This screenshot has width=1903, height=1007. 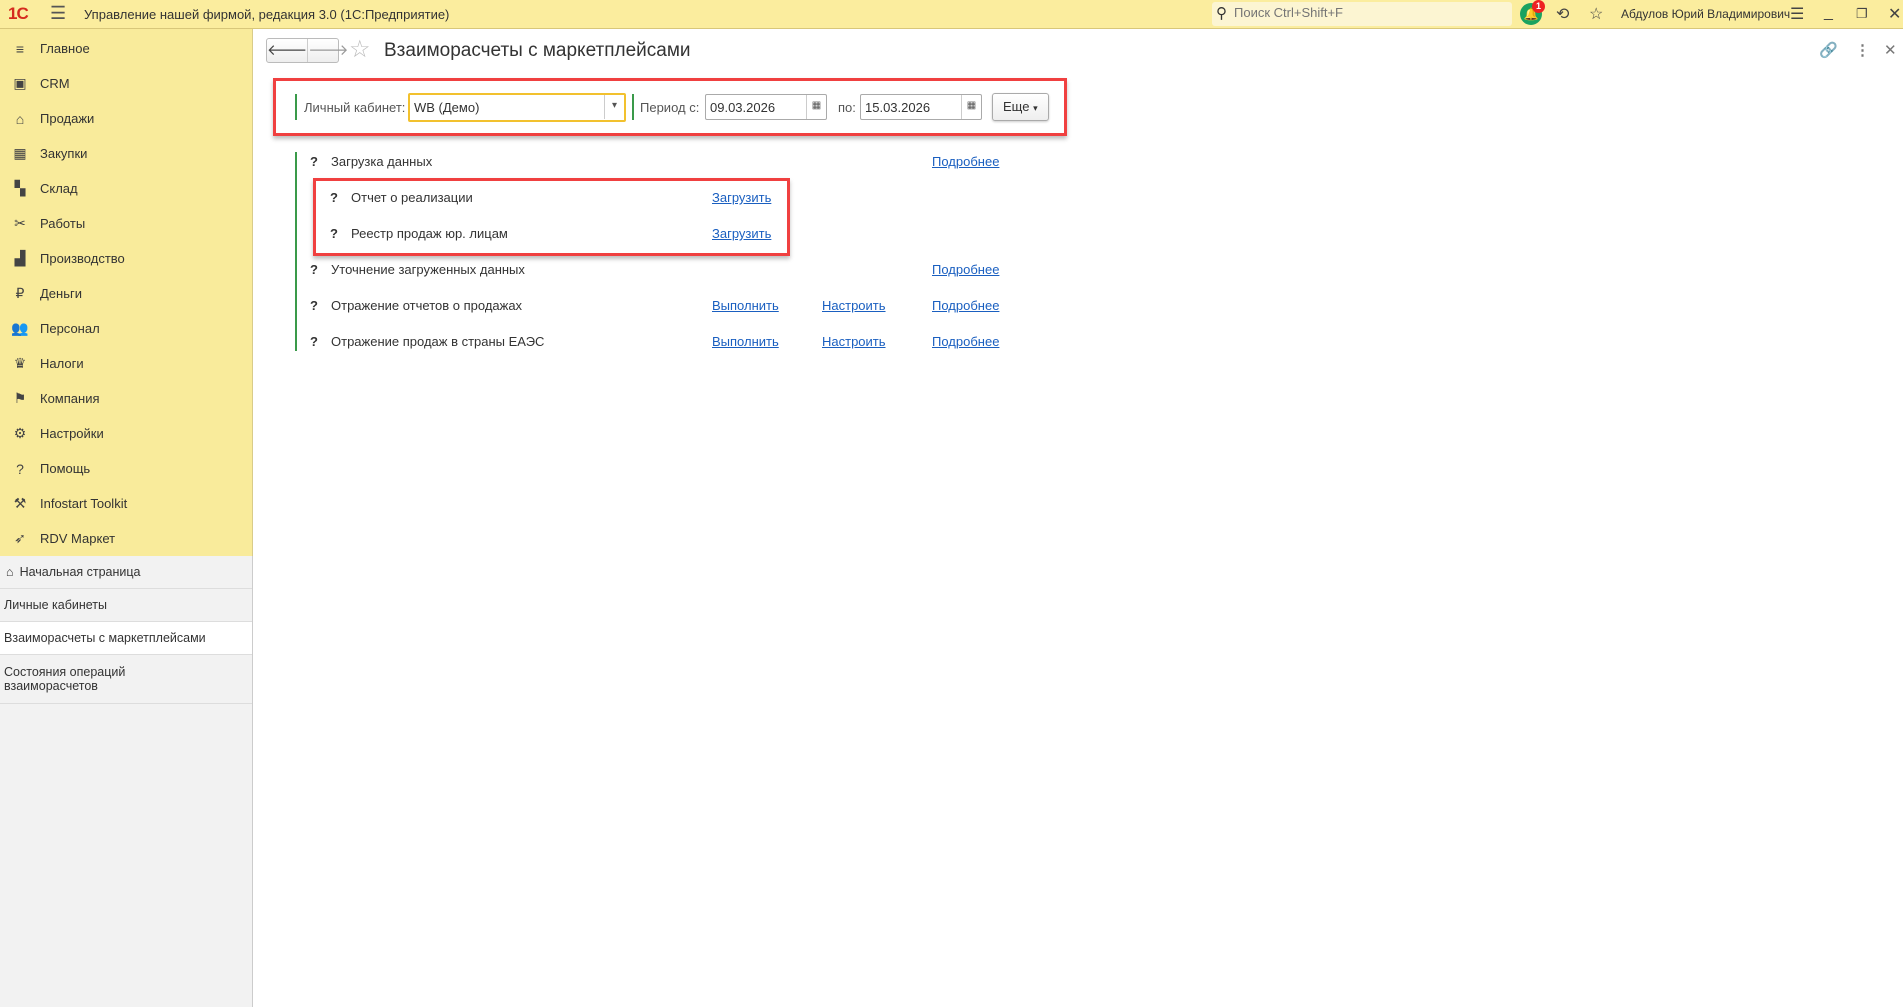 What do you see at coordinates (847, 107) in the screenshot?
I see `period-to-label: по:` at bounding box center [847, 107].